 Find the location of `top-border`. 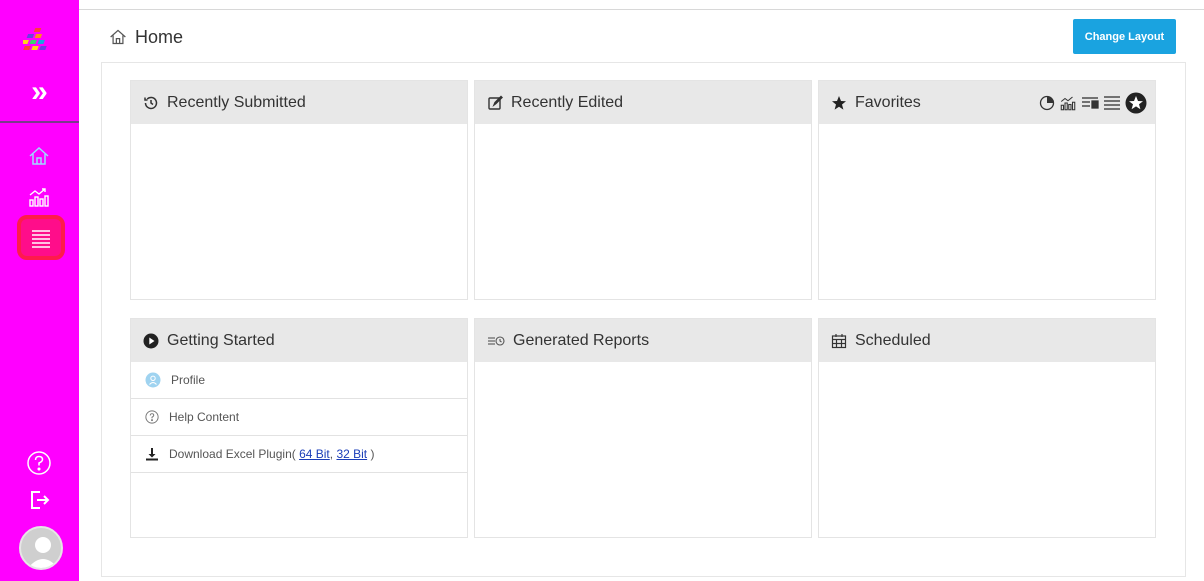

top-border is located at coordinates (641, 9).